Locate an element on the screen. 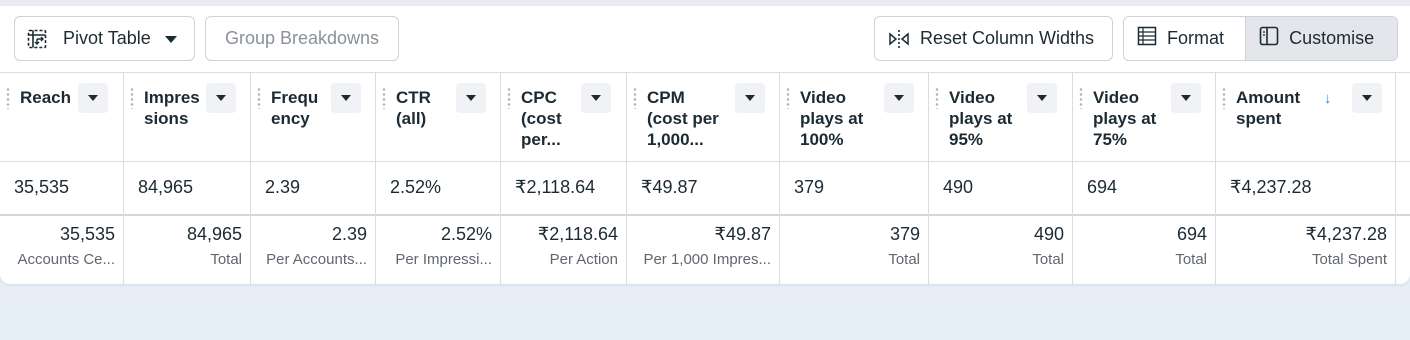 The width and height of the screenshot is (1410, 340). column-header: CTR (all) is located at coordinates (438, 116).